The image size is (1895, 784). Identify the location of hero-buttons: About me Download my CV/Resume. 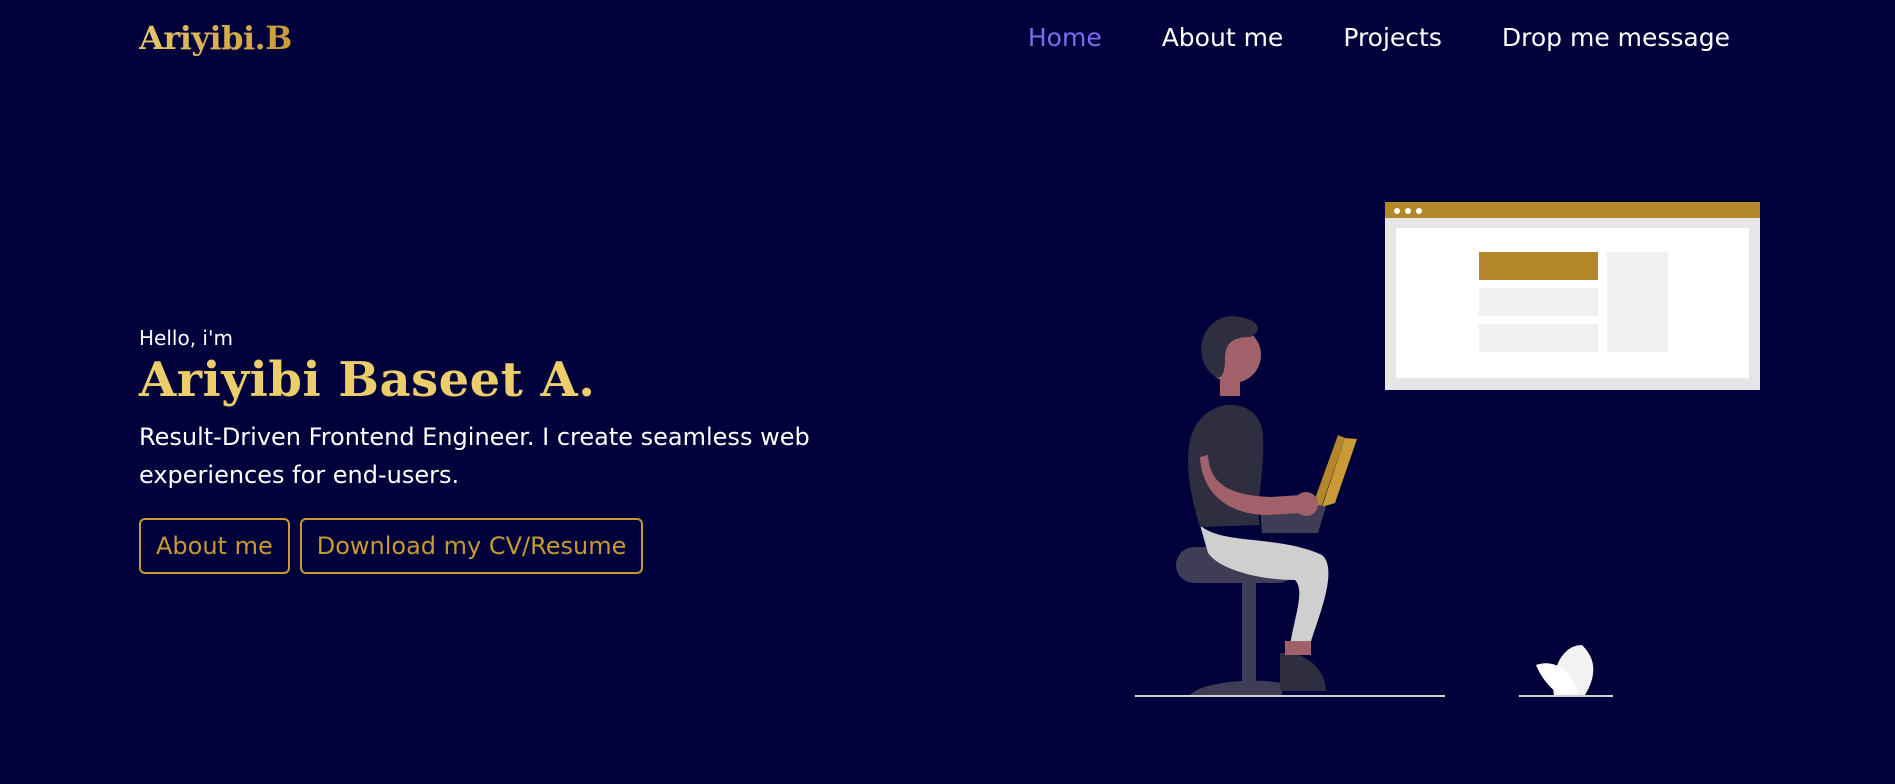
(499, 546).